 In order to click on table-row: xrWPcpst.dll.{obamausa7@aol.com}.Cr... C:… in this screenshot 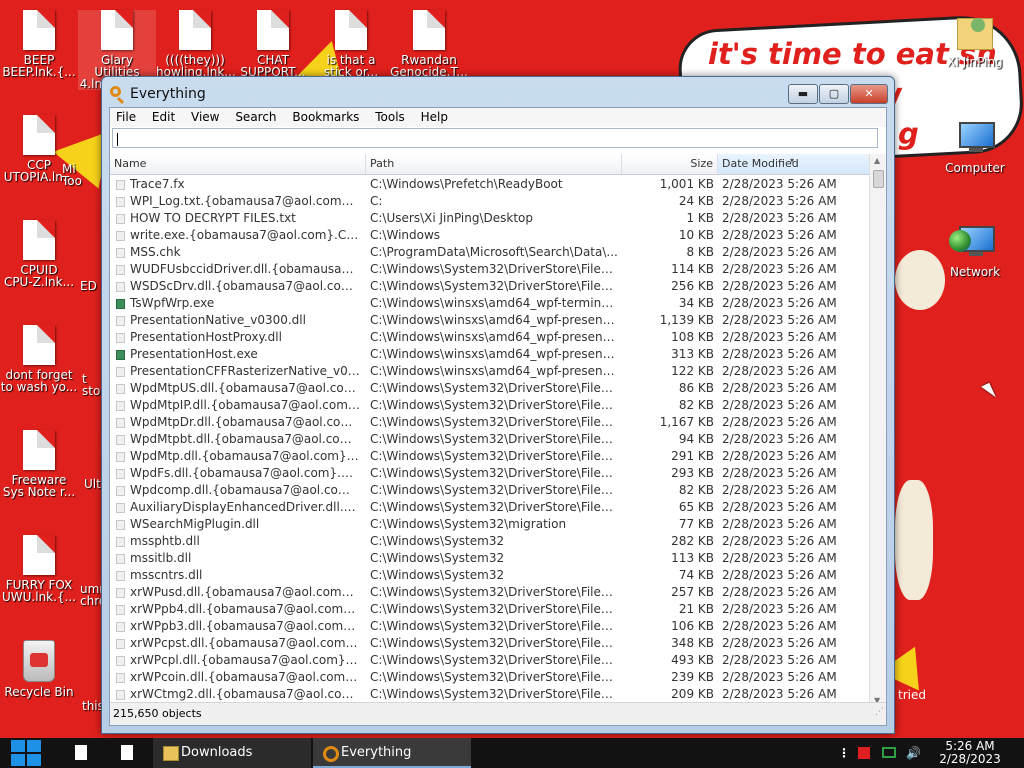, I will do `click(490, 643)`.